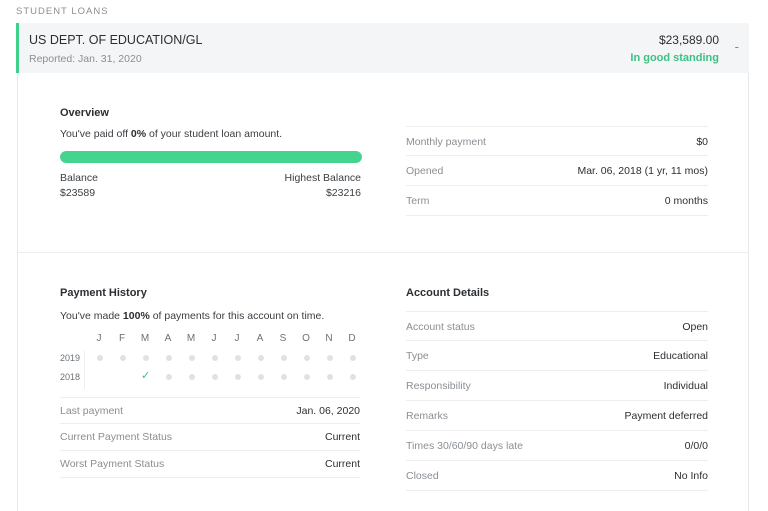 This screenshot has height=511, width=768. What do you see at coordinates (557, 356) in the screenshot?
I see `details-row-type: Type Educational` at bounding box center [557, 356].